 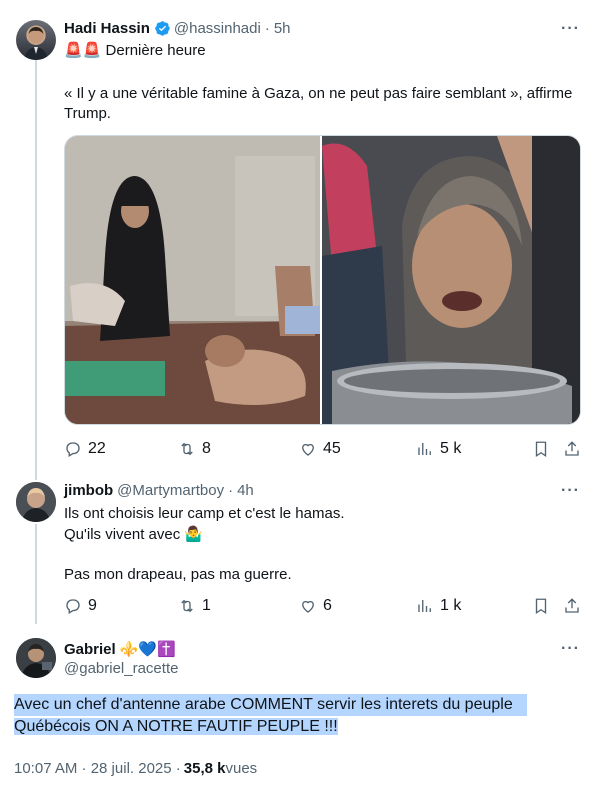 I want to click on views-button: 5 k, so click(x=438, y=449).